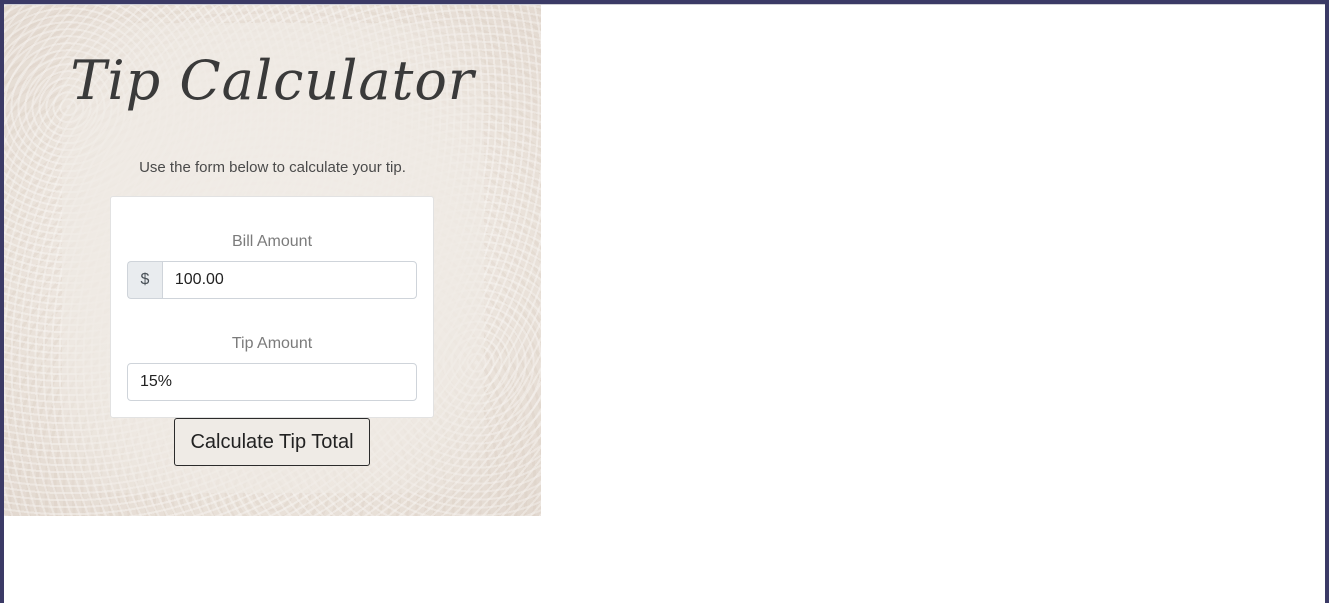 This screenshot has height=603, width=1329. I want to click on bill-amount-input, so click(289, 280).